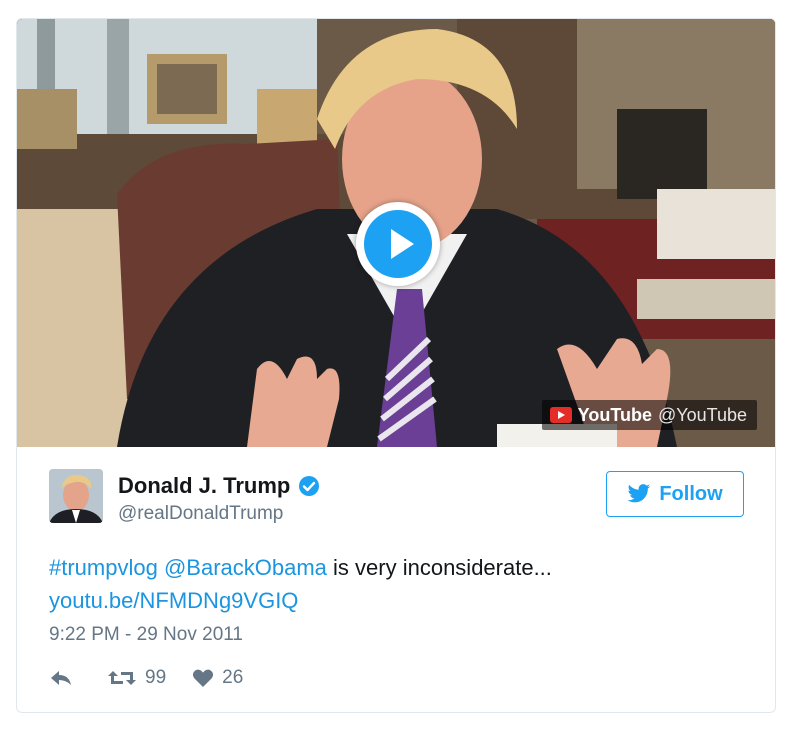  Describe the element at coordinates (245, 567) in the screenshot. I see `mention-link: @BarackObama` at that location.